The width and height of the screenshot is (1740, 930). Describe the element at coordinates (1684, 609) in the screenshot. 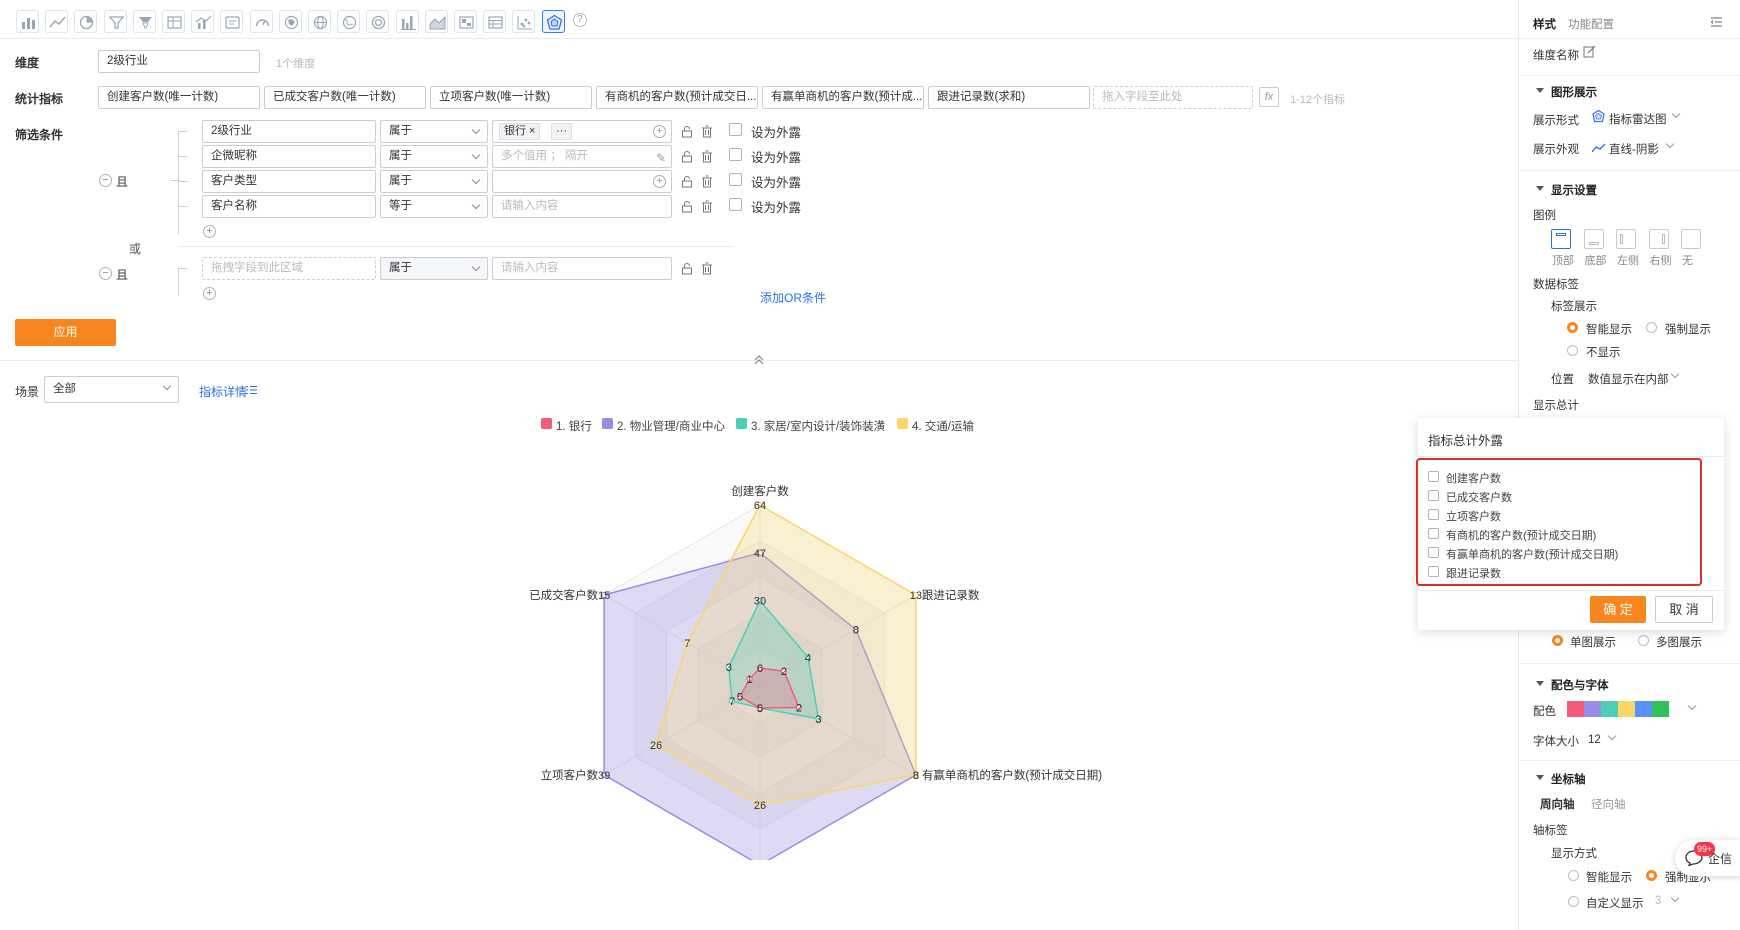

I see `popup-cancel-button: 取 消` at that location.